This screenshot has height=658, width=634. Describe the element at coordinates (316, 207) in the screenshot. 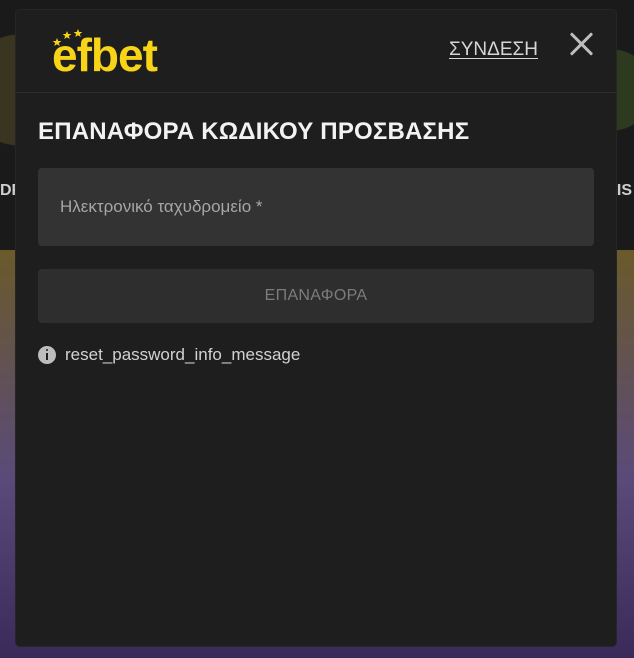

I see `email-field` at that location.